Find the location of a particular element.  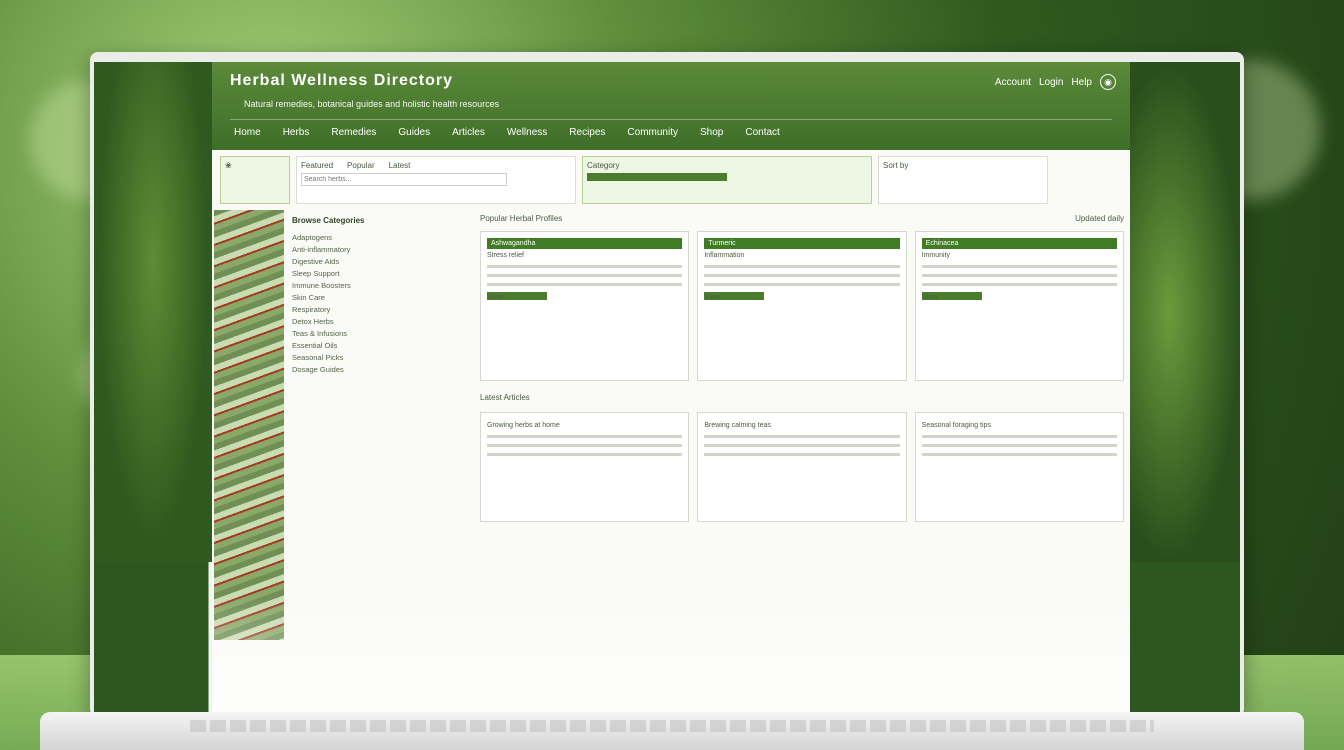

sidebar-item: Essential Oils is located at coordinates (379, 345).